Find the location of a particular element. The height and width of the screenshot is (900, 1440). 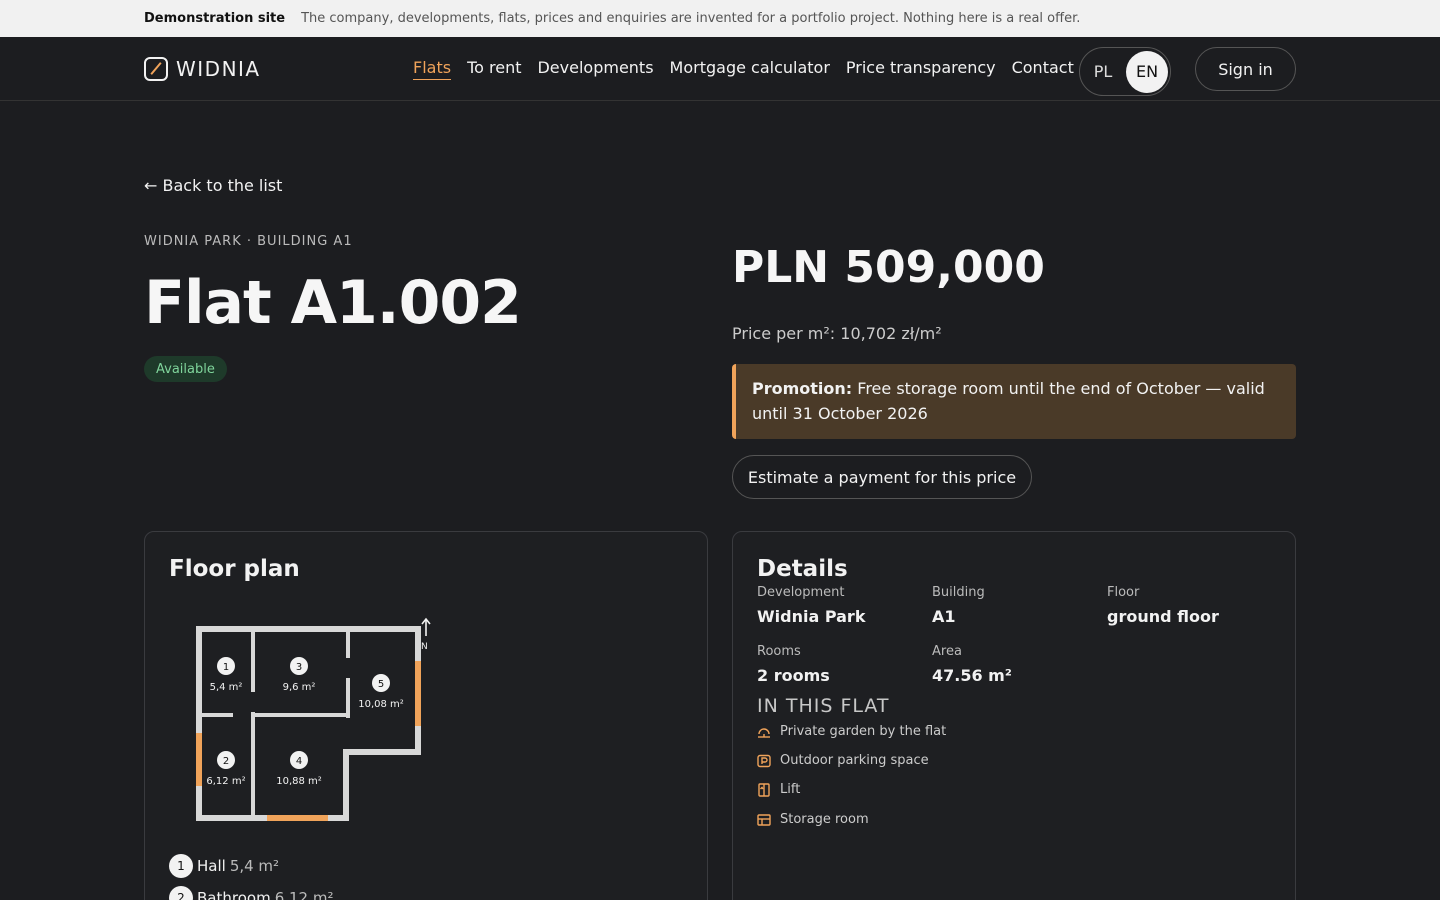

feature-item: Storage room is located at coordinates (813, 819).